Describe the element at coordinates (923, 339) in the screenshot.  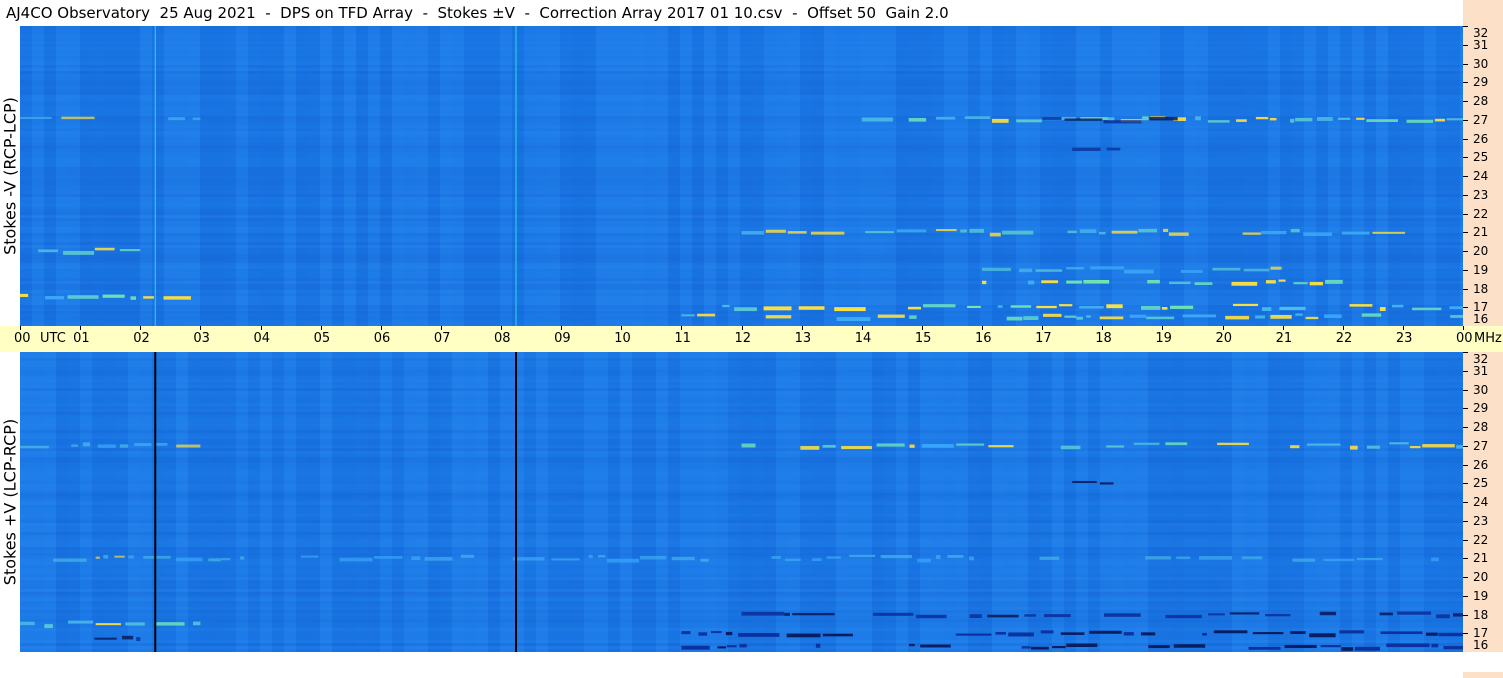
I see `time-tick-label: 15` at that location.